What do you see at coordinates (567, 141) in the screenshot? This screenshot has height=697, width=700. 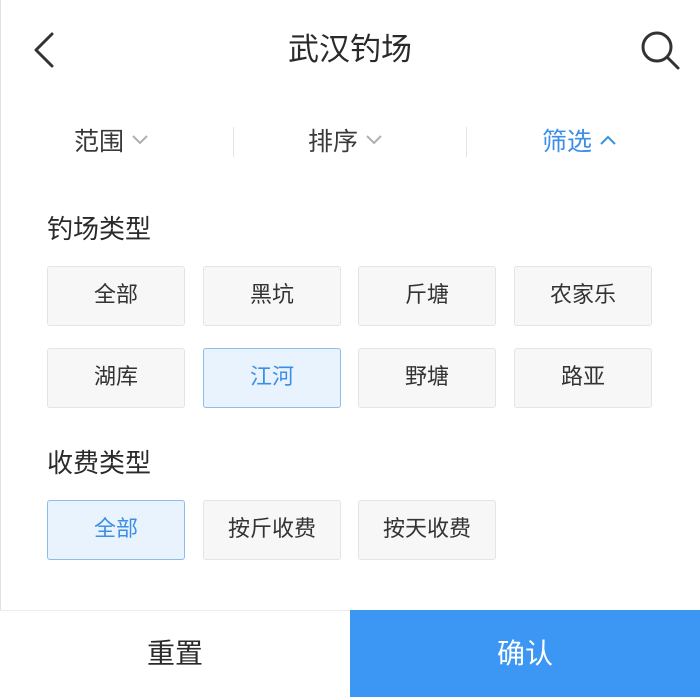 I see `filter-filter-label: 筛选` at bounding box center [567, 141].